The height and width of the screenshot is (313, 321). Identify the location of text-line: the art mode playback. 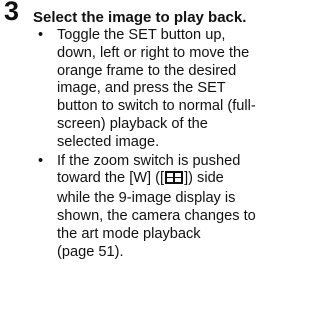
(129, 233).